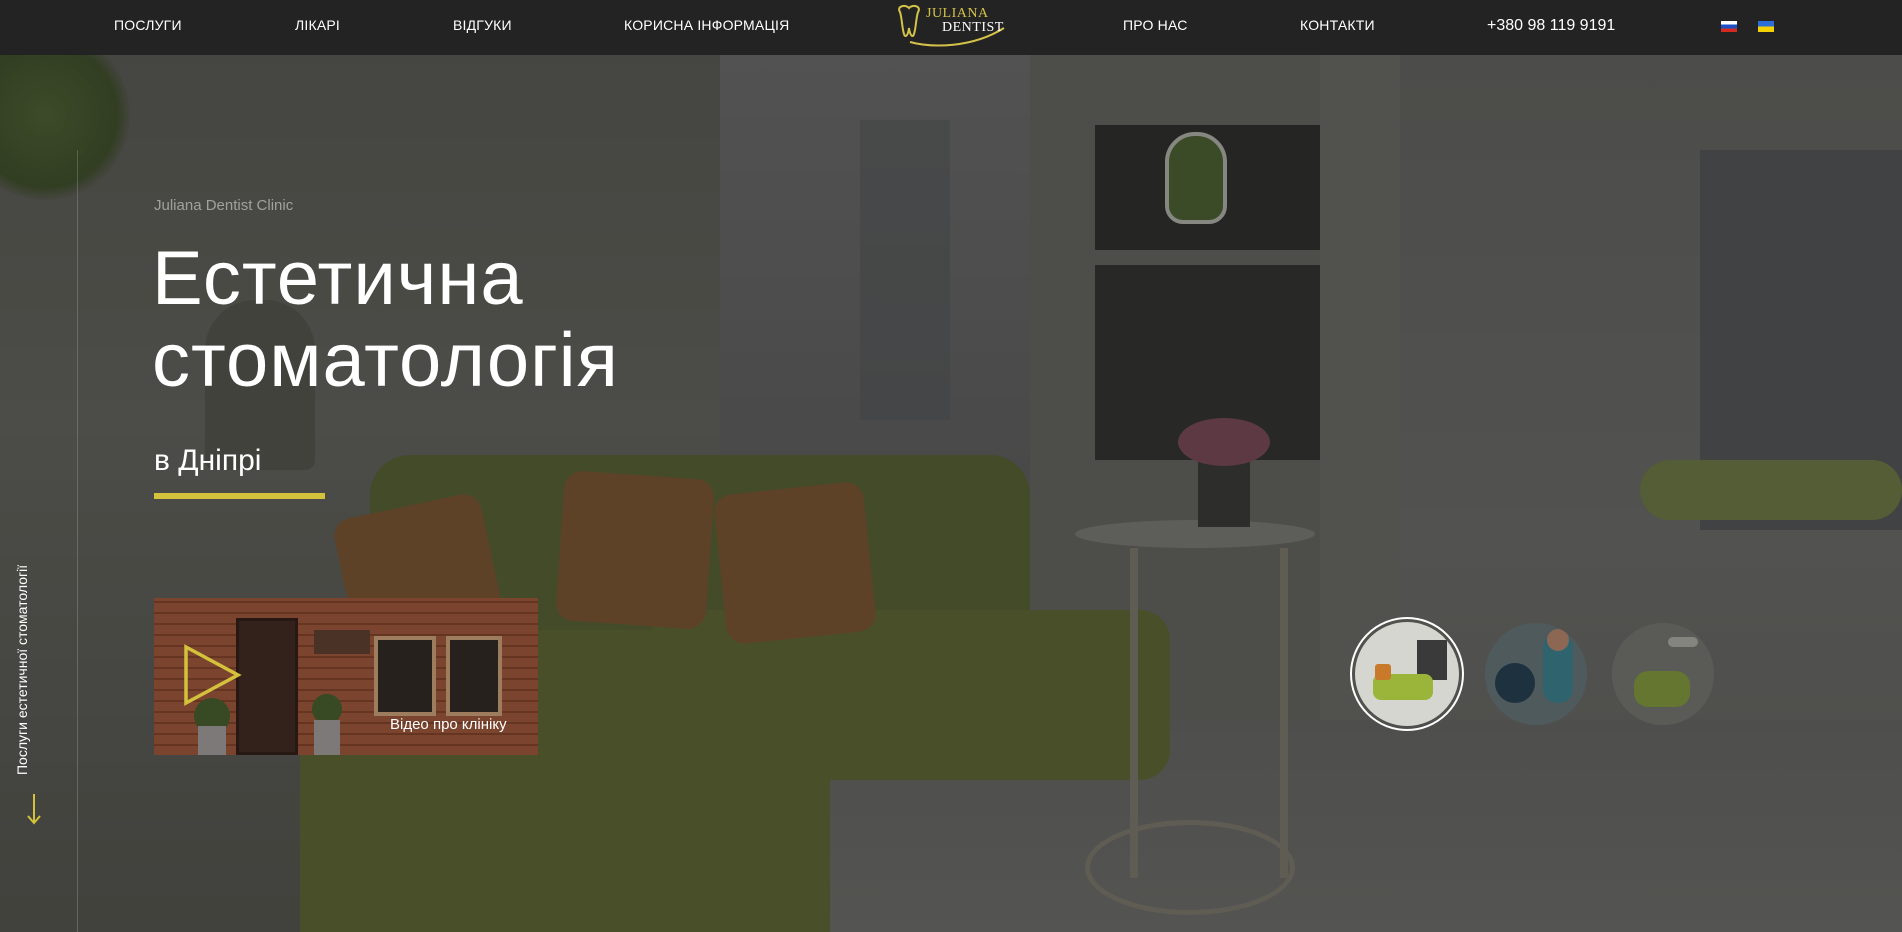 The image size is (1902, 932). What do you see at coordinates (239, 496) in the screenshot?
I see `accent-underline` at bounding box center [239, 496].